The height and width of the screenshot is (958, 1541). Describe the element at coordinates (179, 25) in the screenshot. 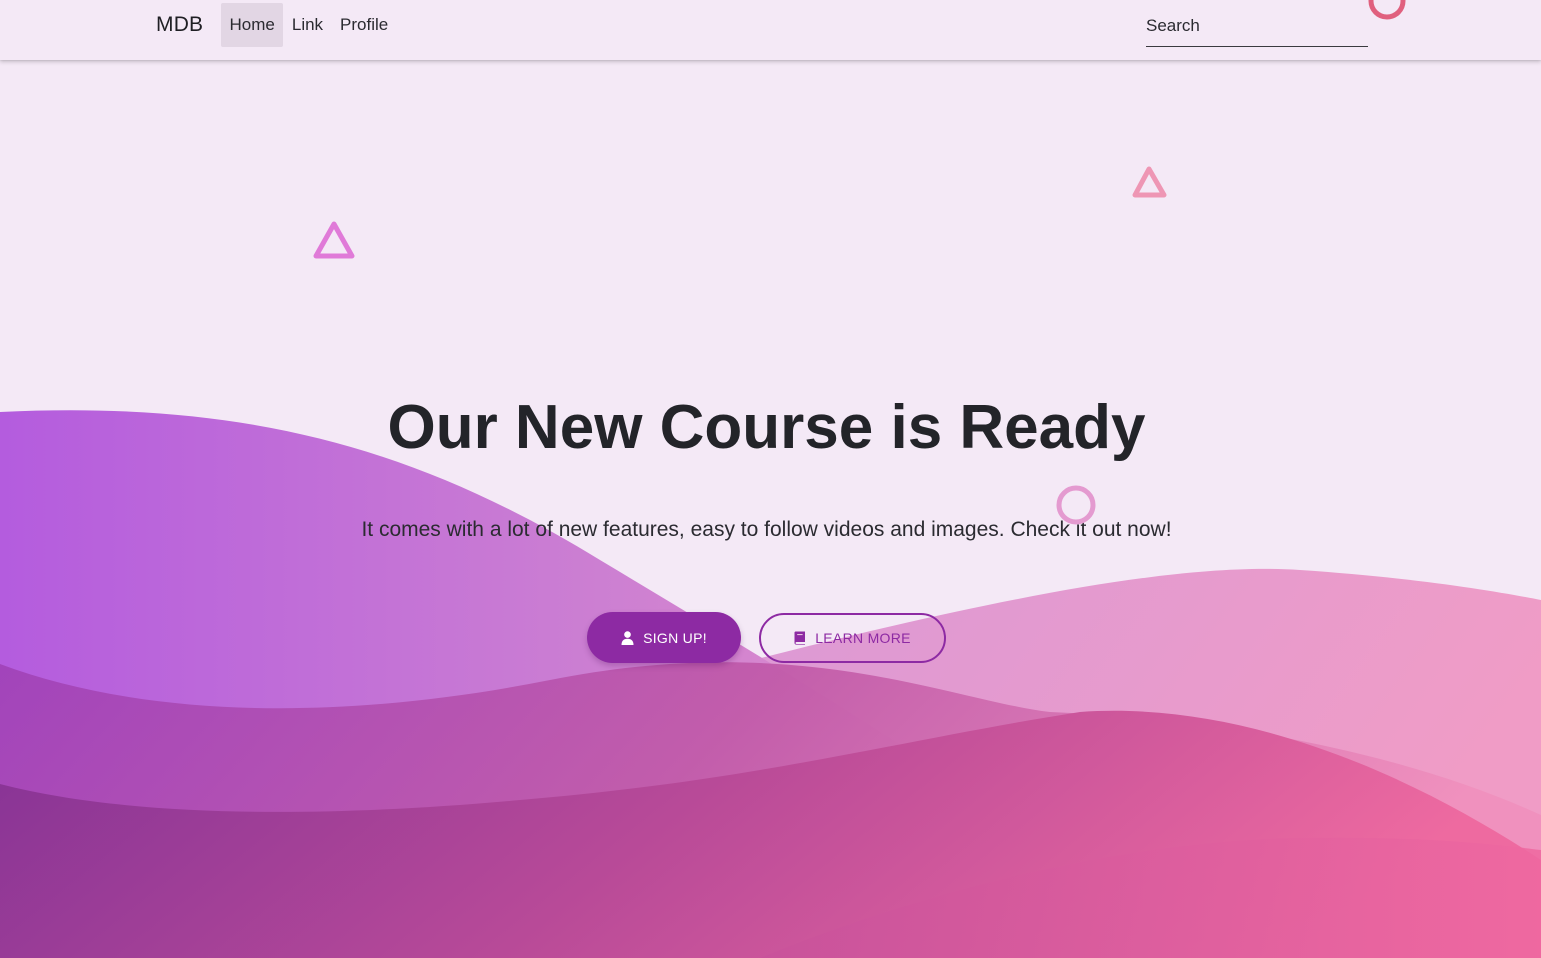

I see `brand-logo: MDB` at that location.